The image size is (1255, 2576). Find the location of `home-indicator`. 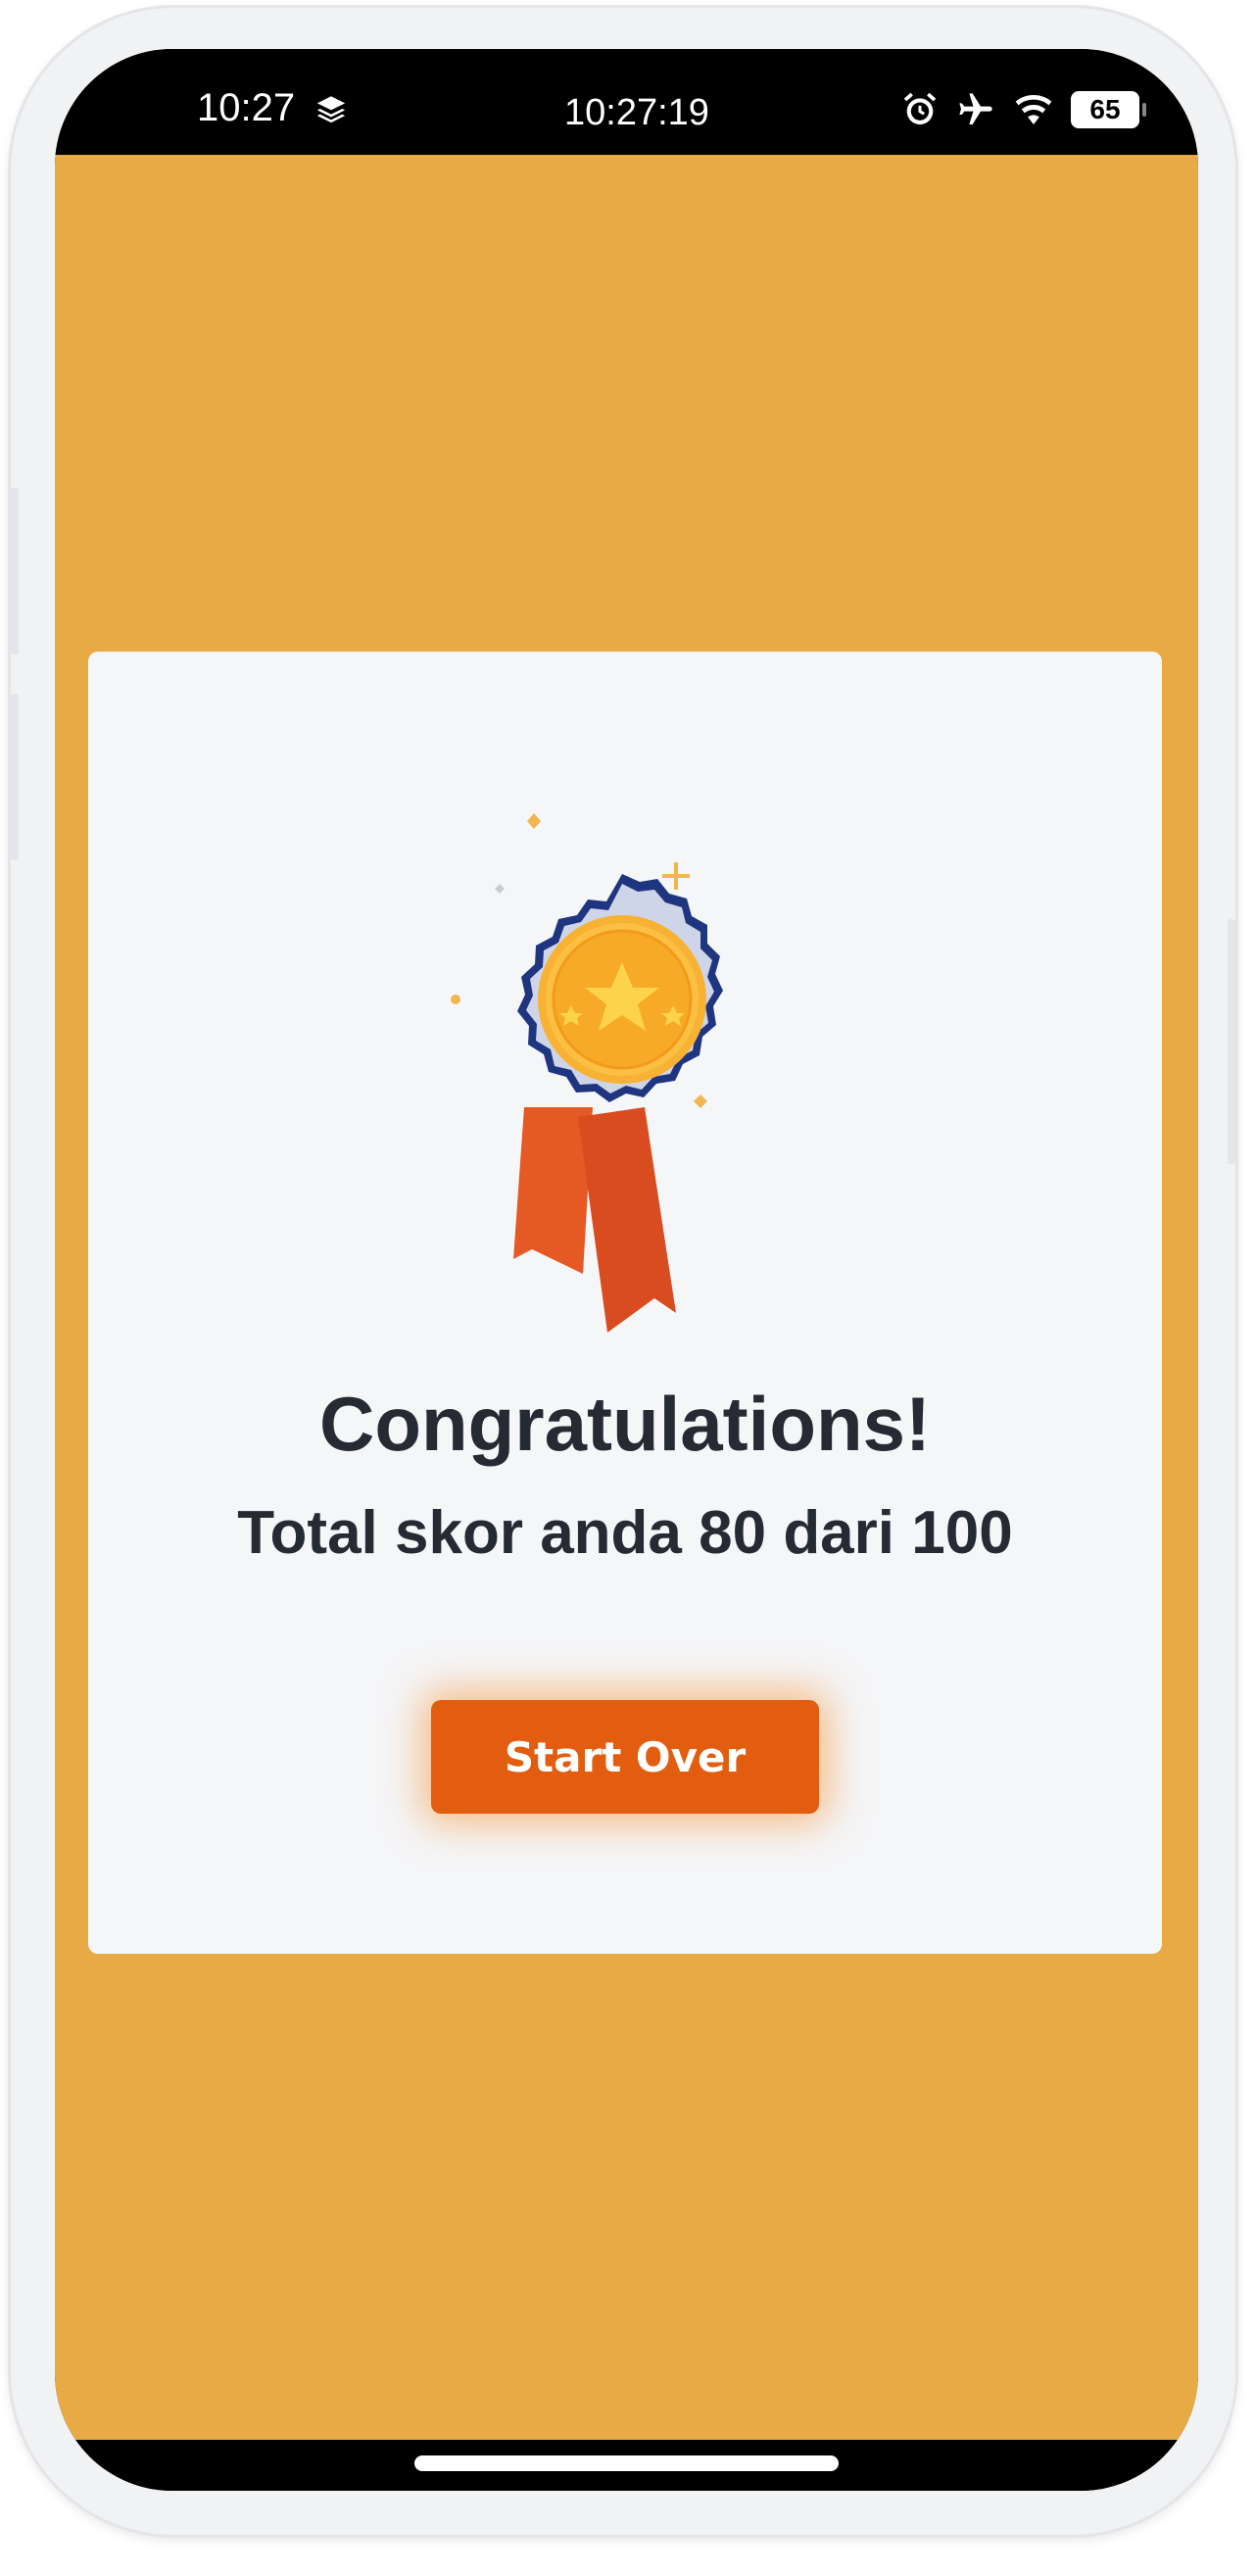

home-indicator is located at coordinates (626, 2463).